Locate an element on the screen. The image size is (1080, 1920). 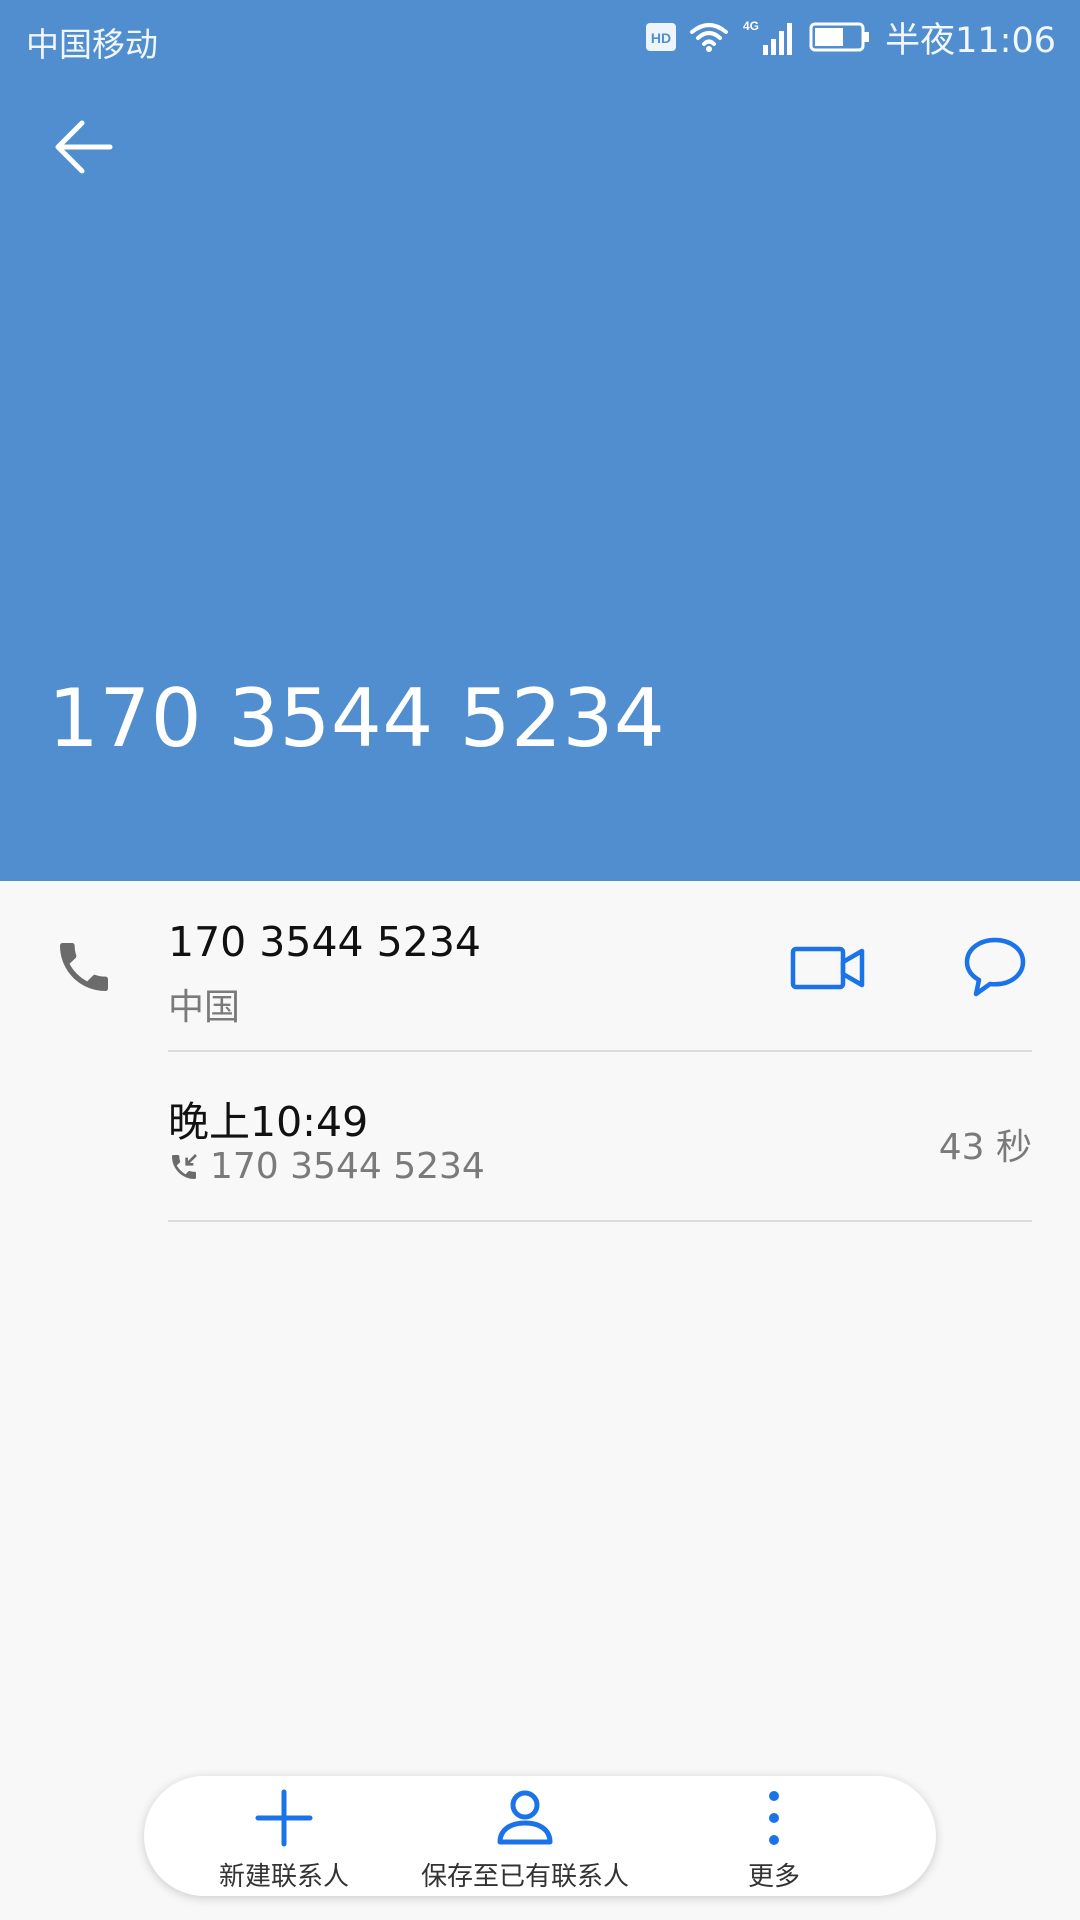
status-bar: 中国移动 HD 4G 半夜11:06 is located at coordinates (540, 37).